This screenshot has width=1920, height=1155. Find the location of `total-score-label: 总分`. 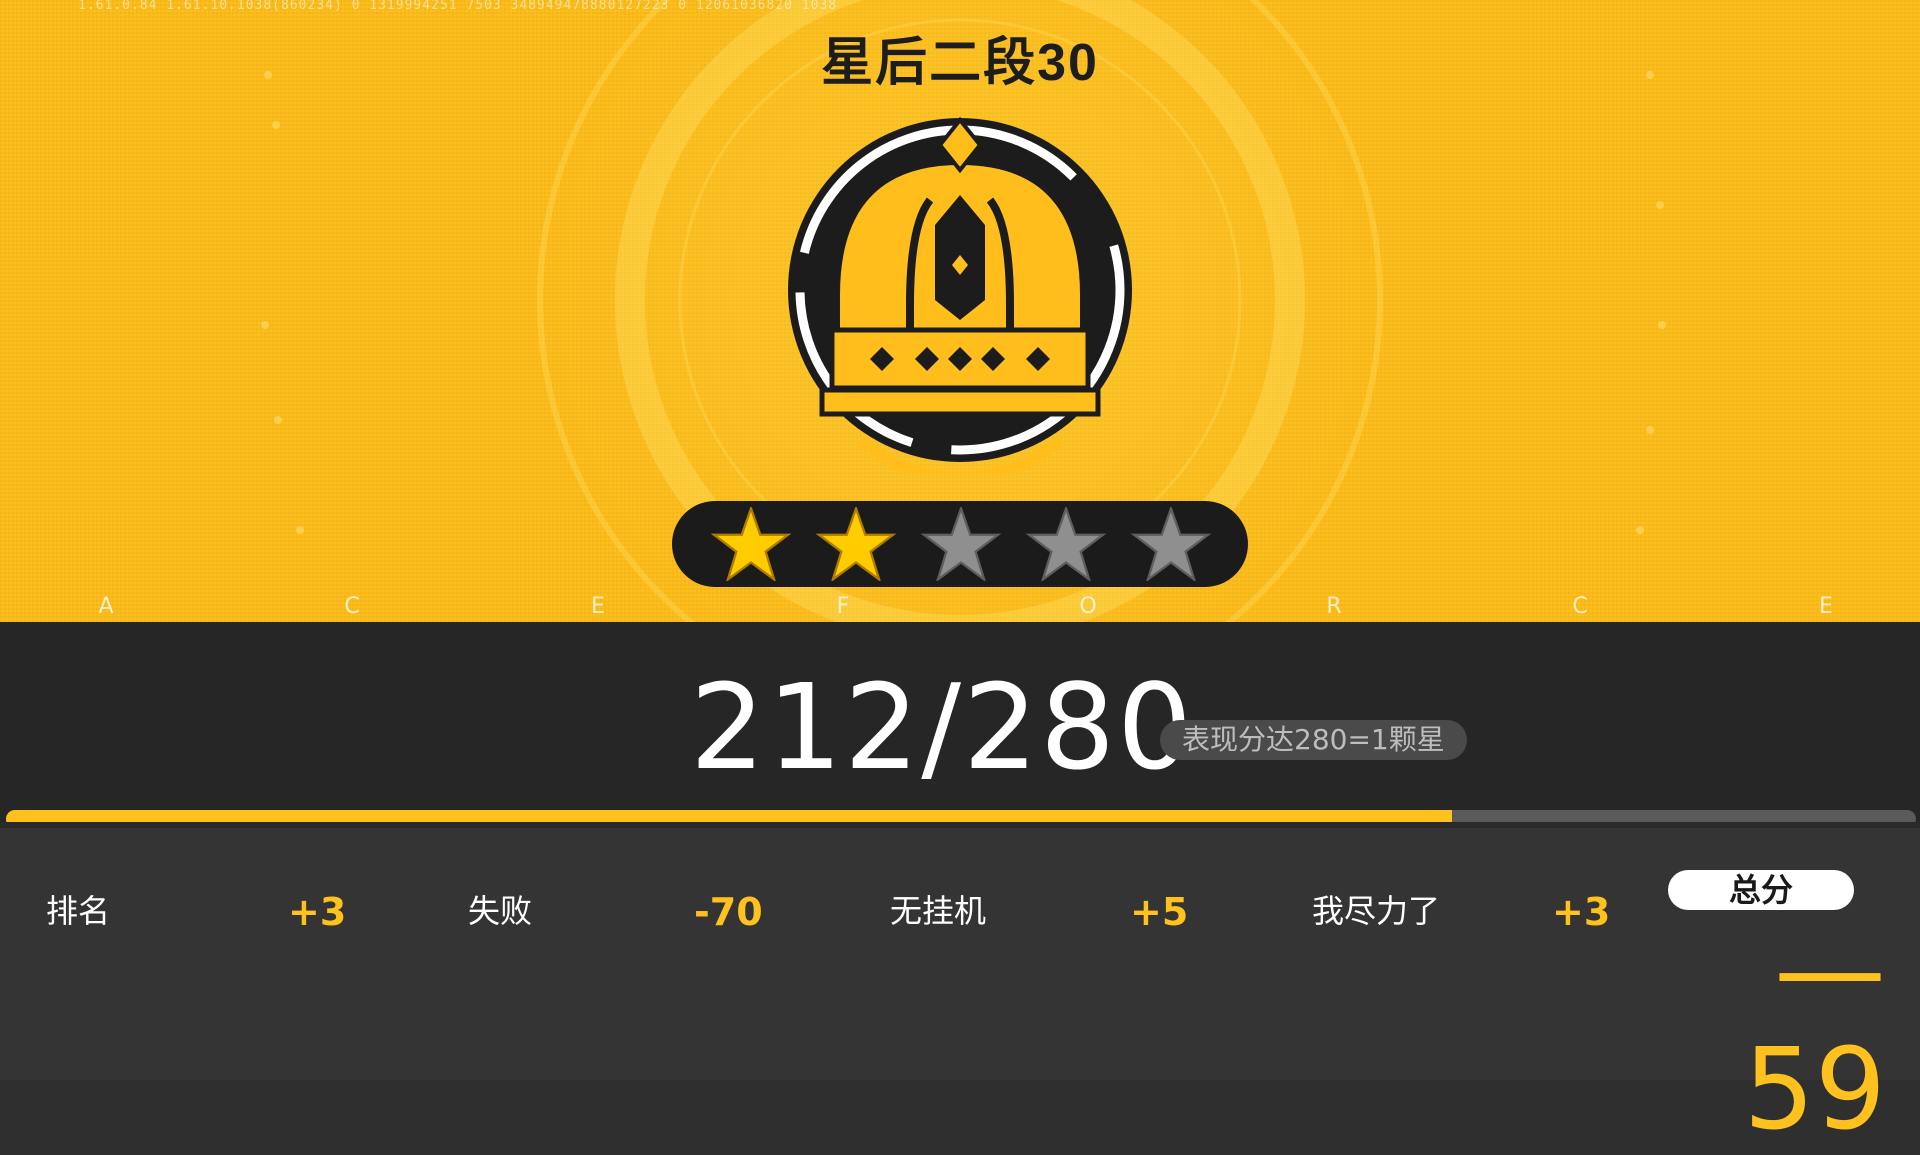

total-score-label: 总分 is located at coordinates (1761, 890).